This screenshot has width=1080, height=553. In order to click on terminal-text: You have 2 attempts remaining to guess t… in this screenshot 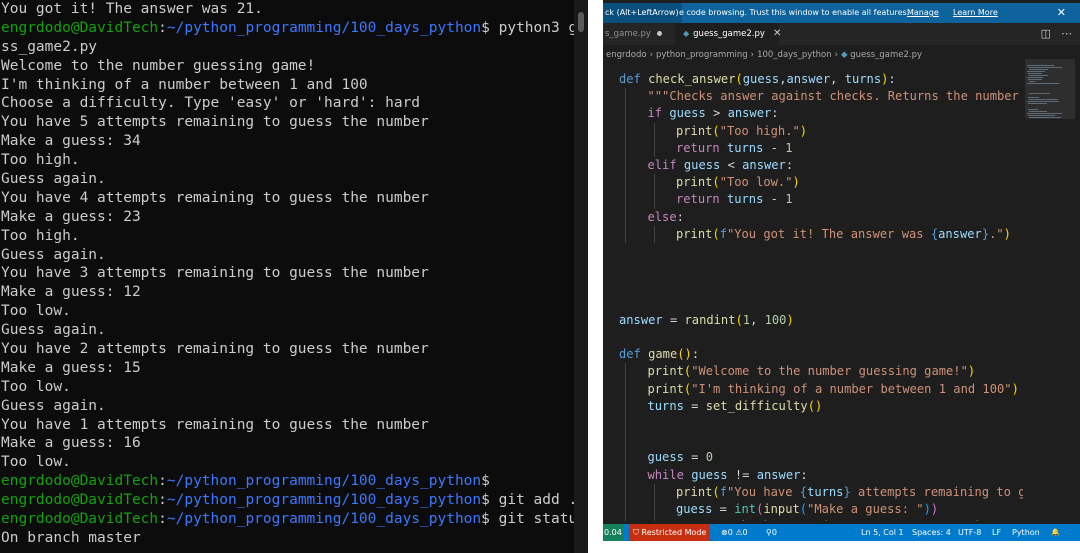, I will do `click(215, 349)`.